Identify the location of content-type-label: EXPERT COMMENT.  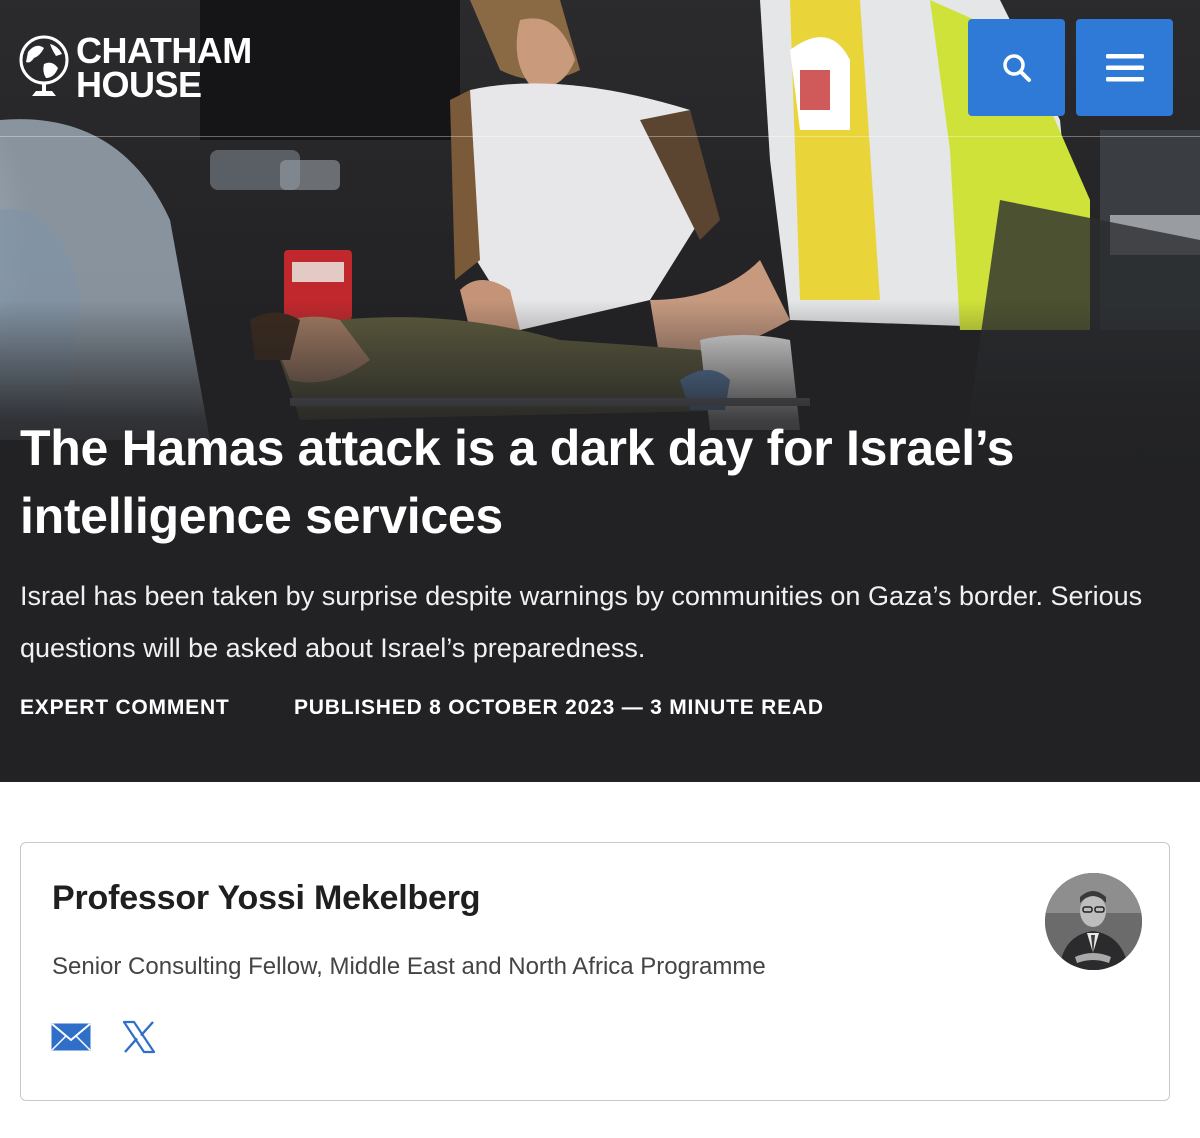
(125, 708).